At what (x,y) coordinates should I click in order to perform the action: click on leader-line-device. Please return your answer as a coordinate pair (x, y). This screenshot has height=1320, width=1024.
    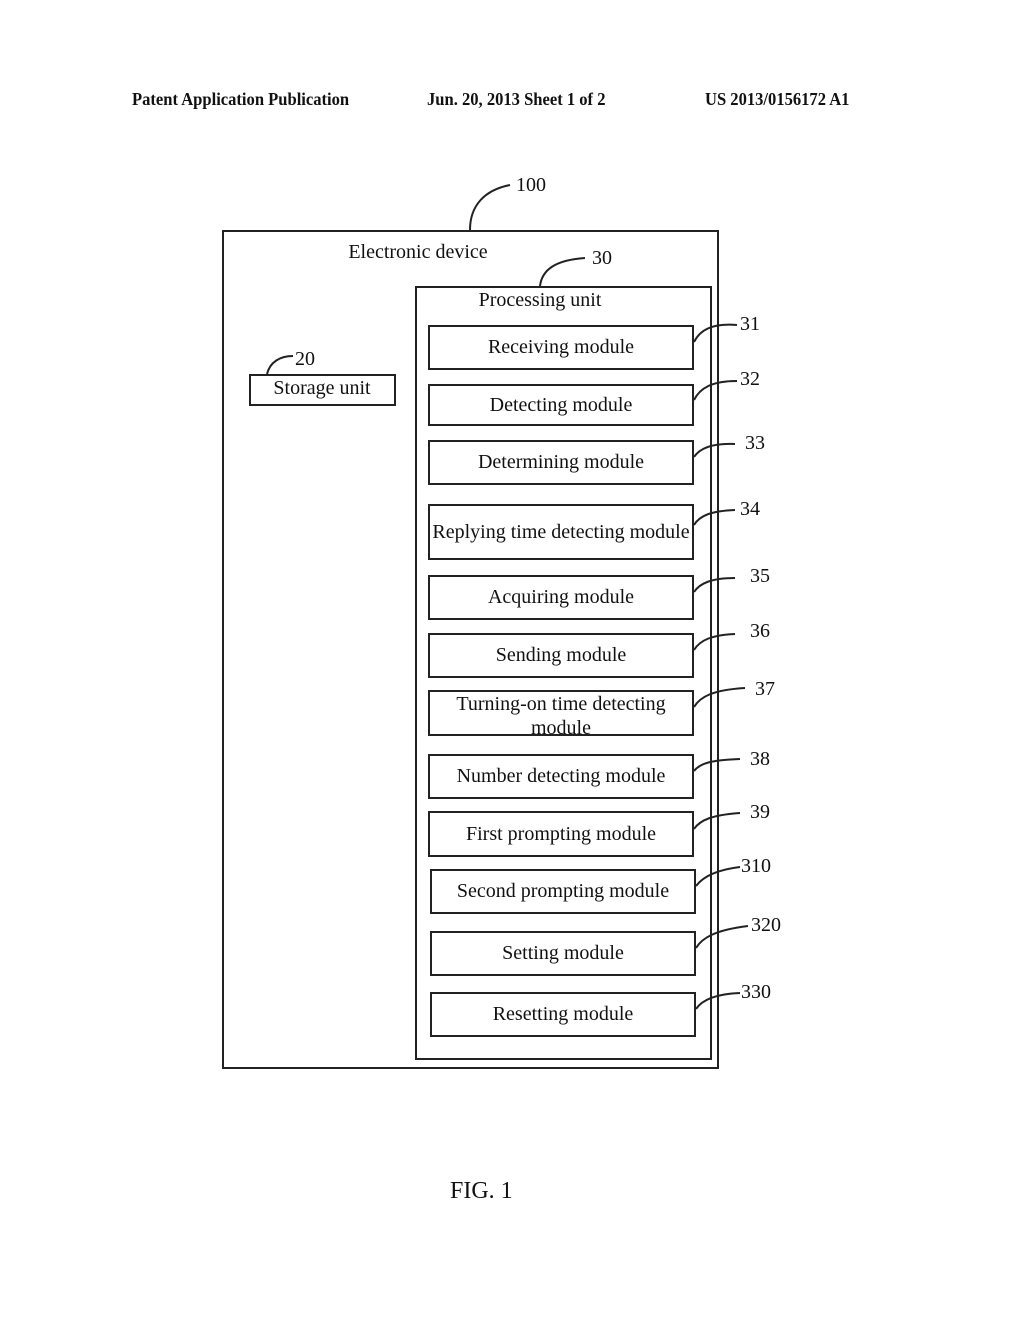
    Looking at the image, I should click on (490, 207).